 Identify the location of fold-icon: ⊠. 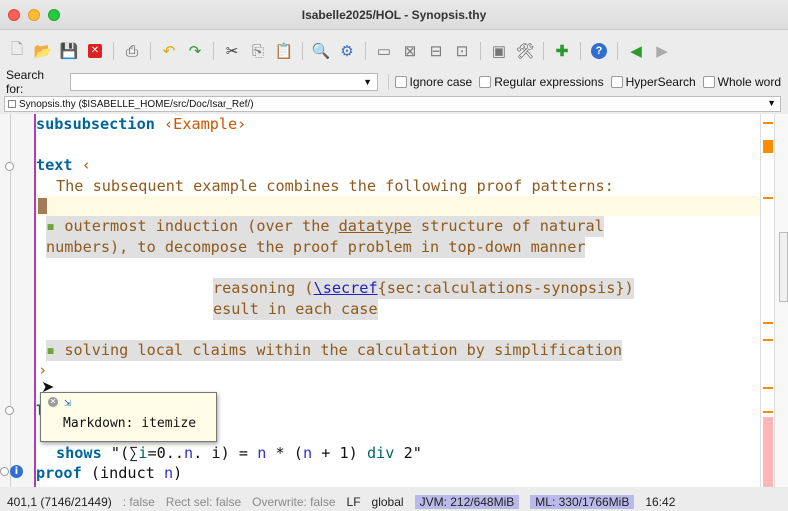
(410, 51).